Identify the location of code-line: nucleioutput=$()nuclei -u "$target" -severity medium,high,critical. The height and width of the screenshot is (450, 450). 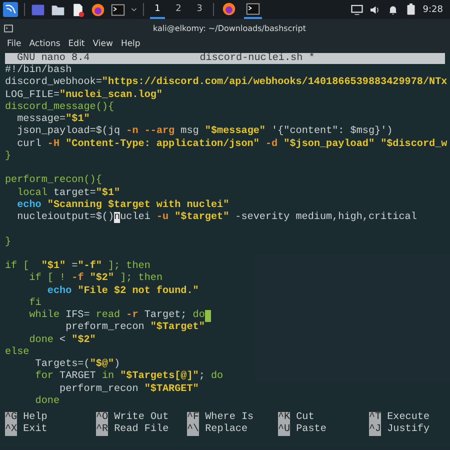
(216, 218).